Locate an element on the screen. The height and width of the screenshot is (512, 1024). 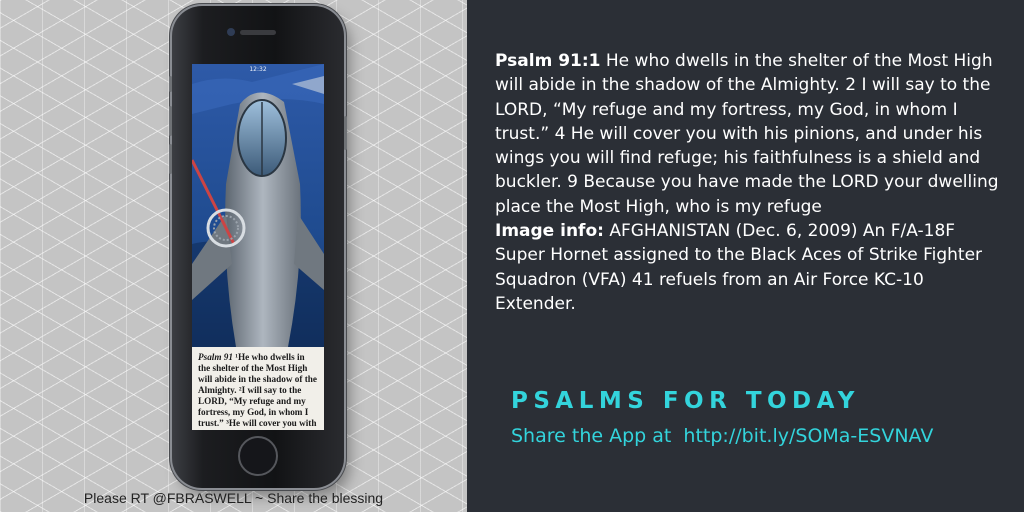
status-bar-time: 12:32 is located at coordinates (258, 69).